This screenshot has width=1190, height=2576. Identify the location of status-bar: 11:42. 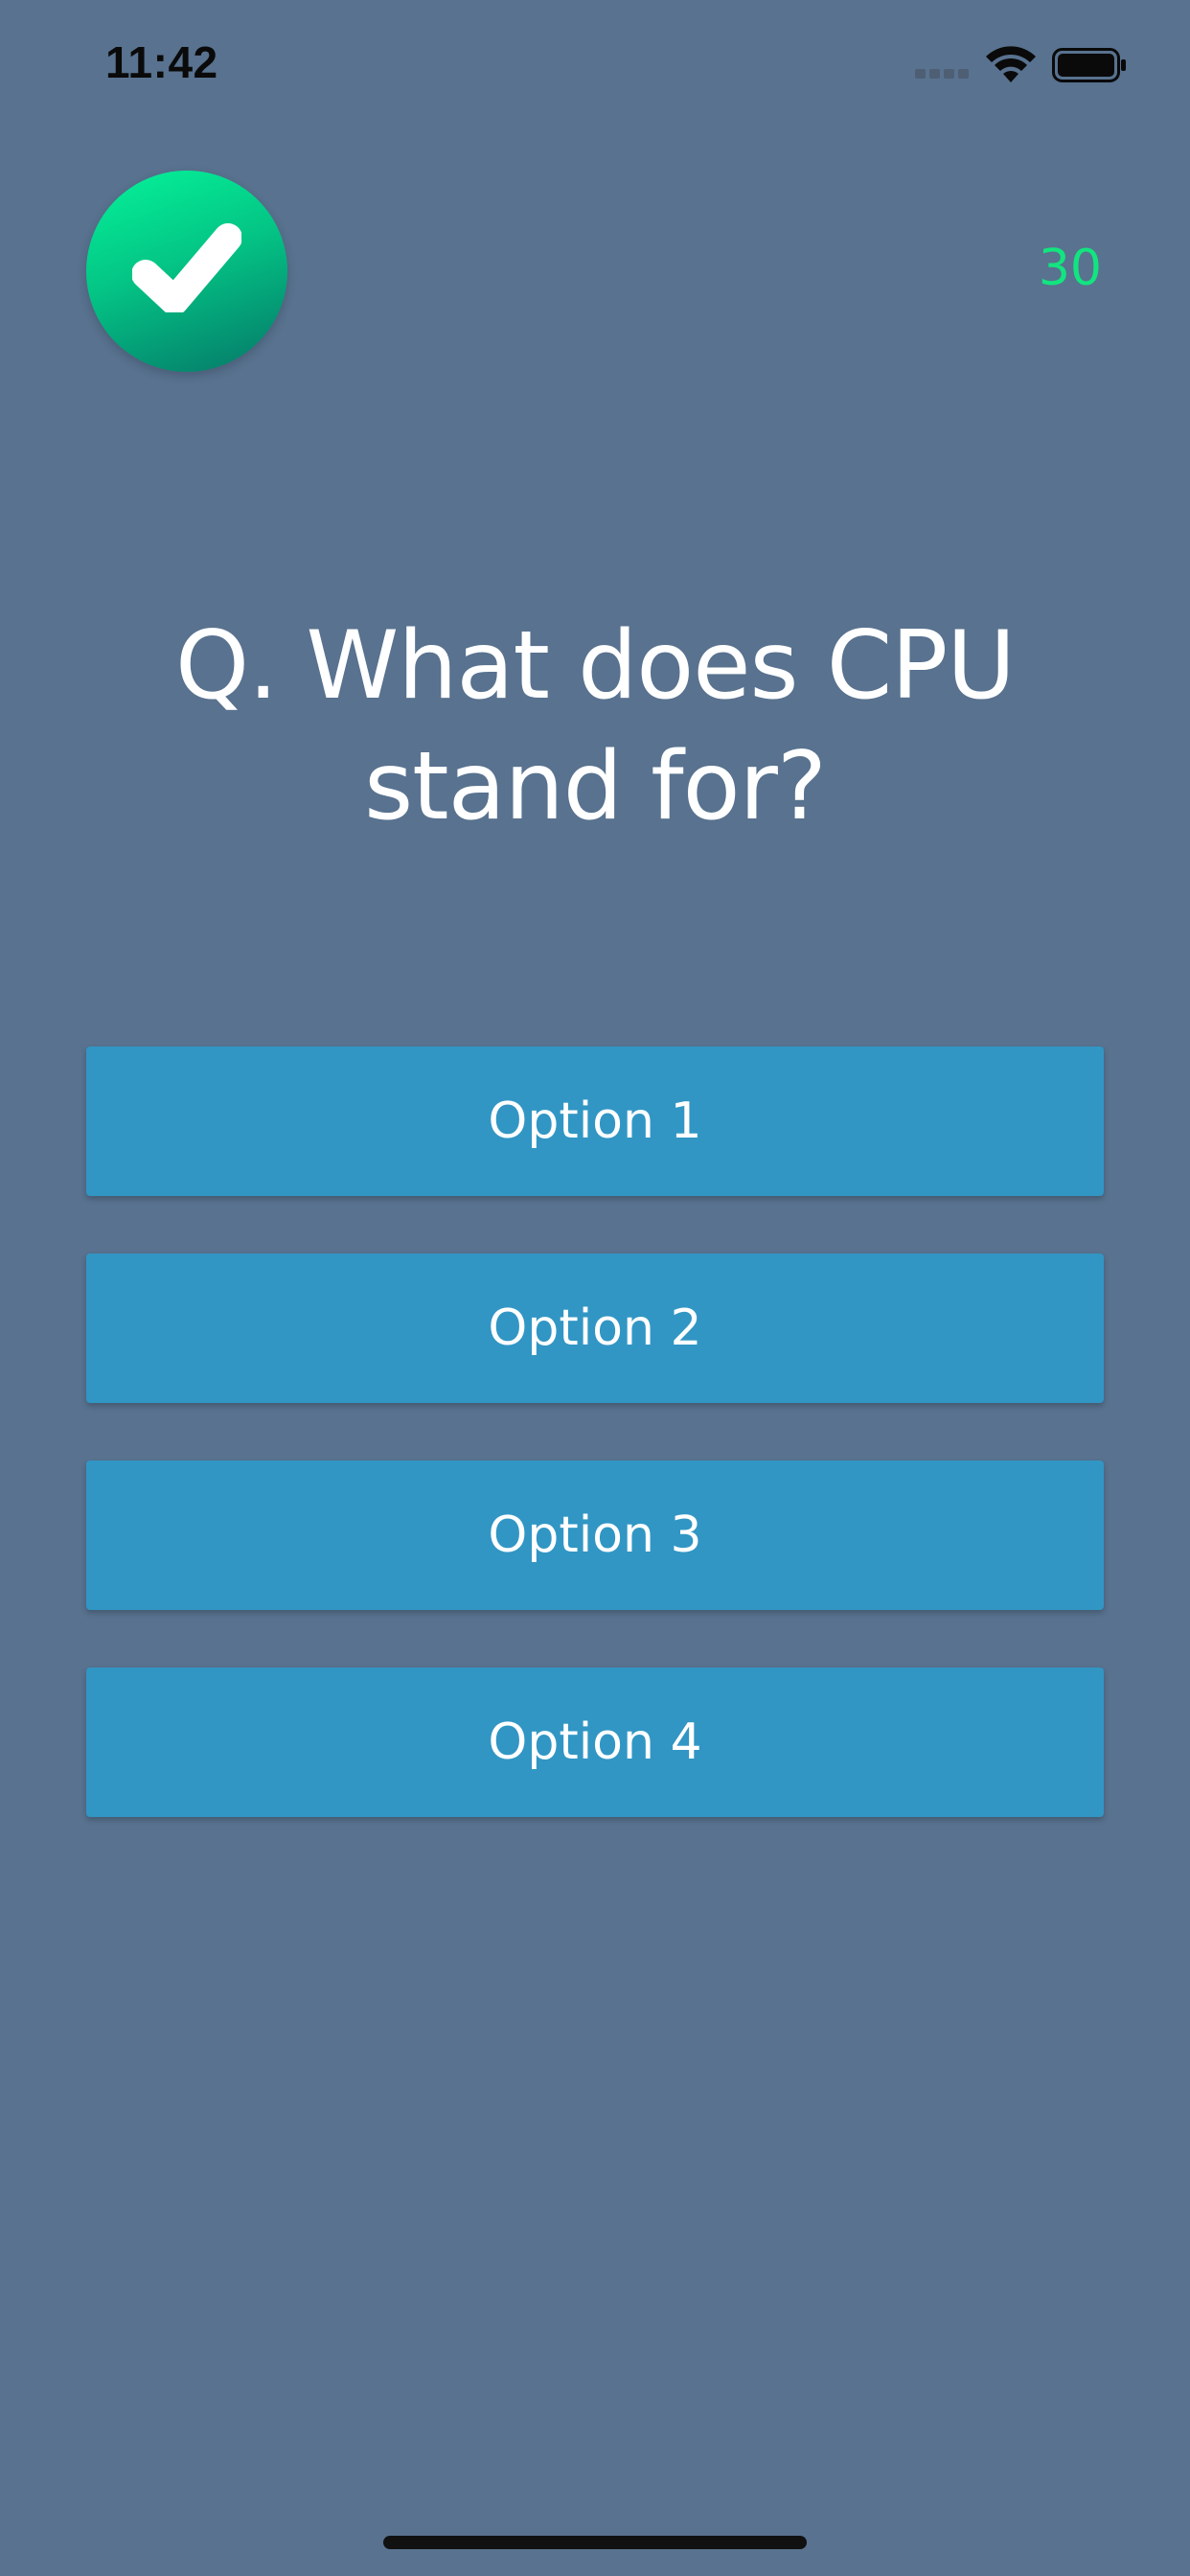
(595, 63).